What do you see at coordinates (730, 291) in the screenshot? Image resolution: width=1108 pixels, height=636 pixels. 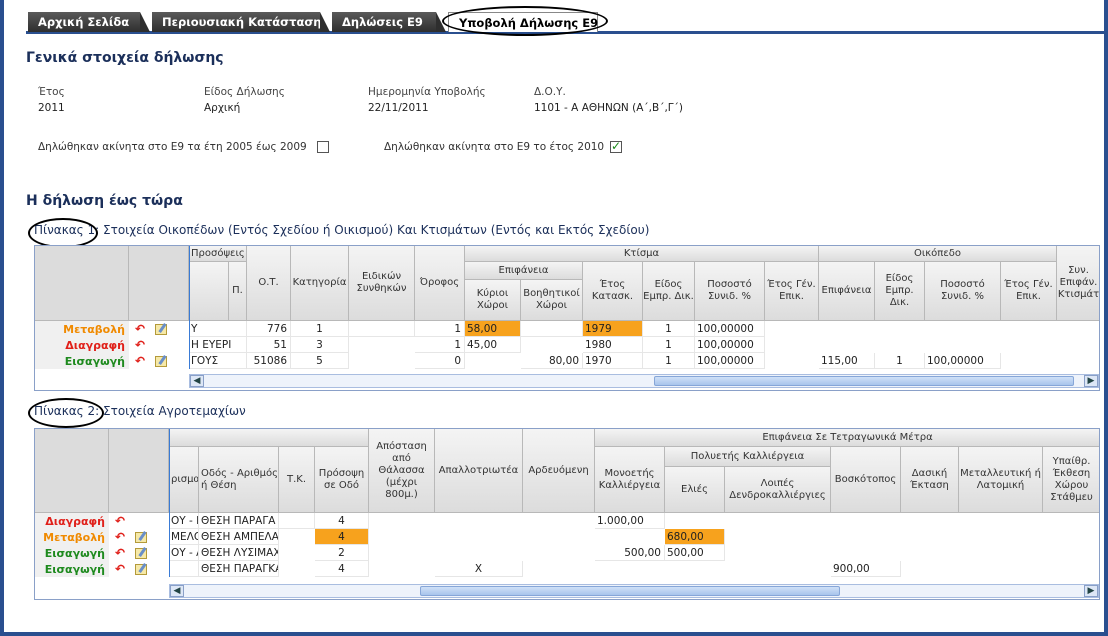 I see `t1-hdr-pososto: Ποσοστό Συνιδ. %` at bounding box center [730, 291].